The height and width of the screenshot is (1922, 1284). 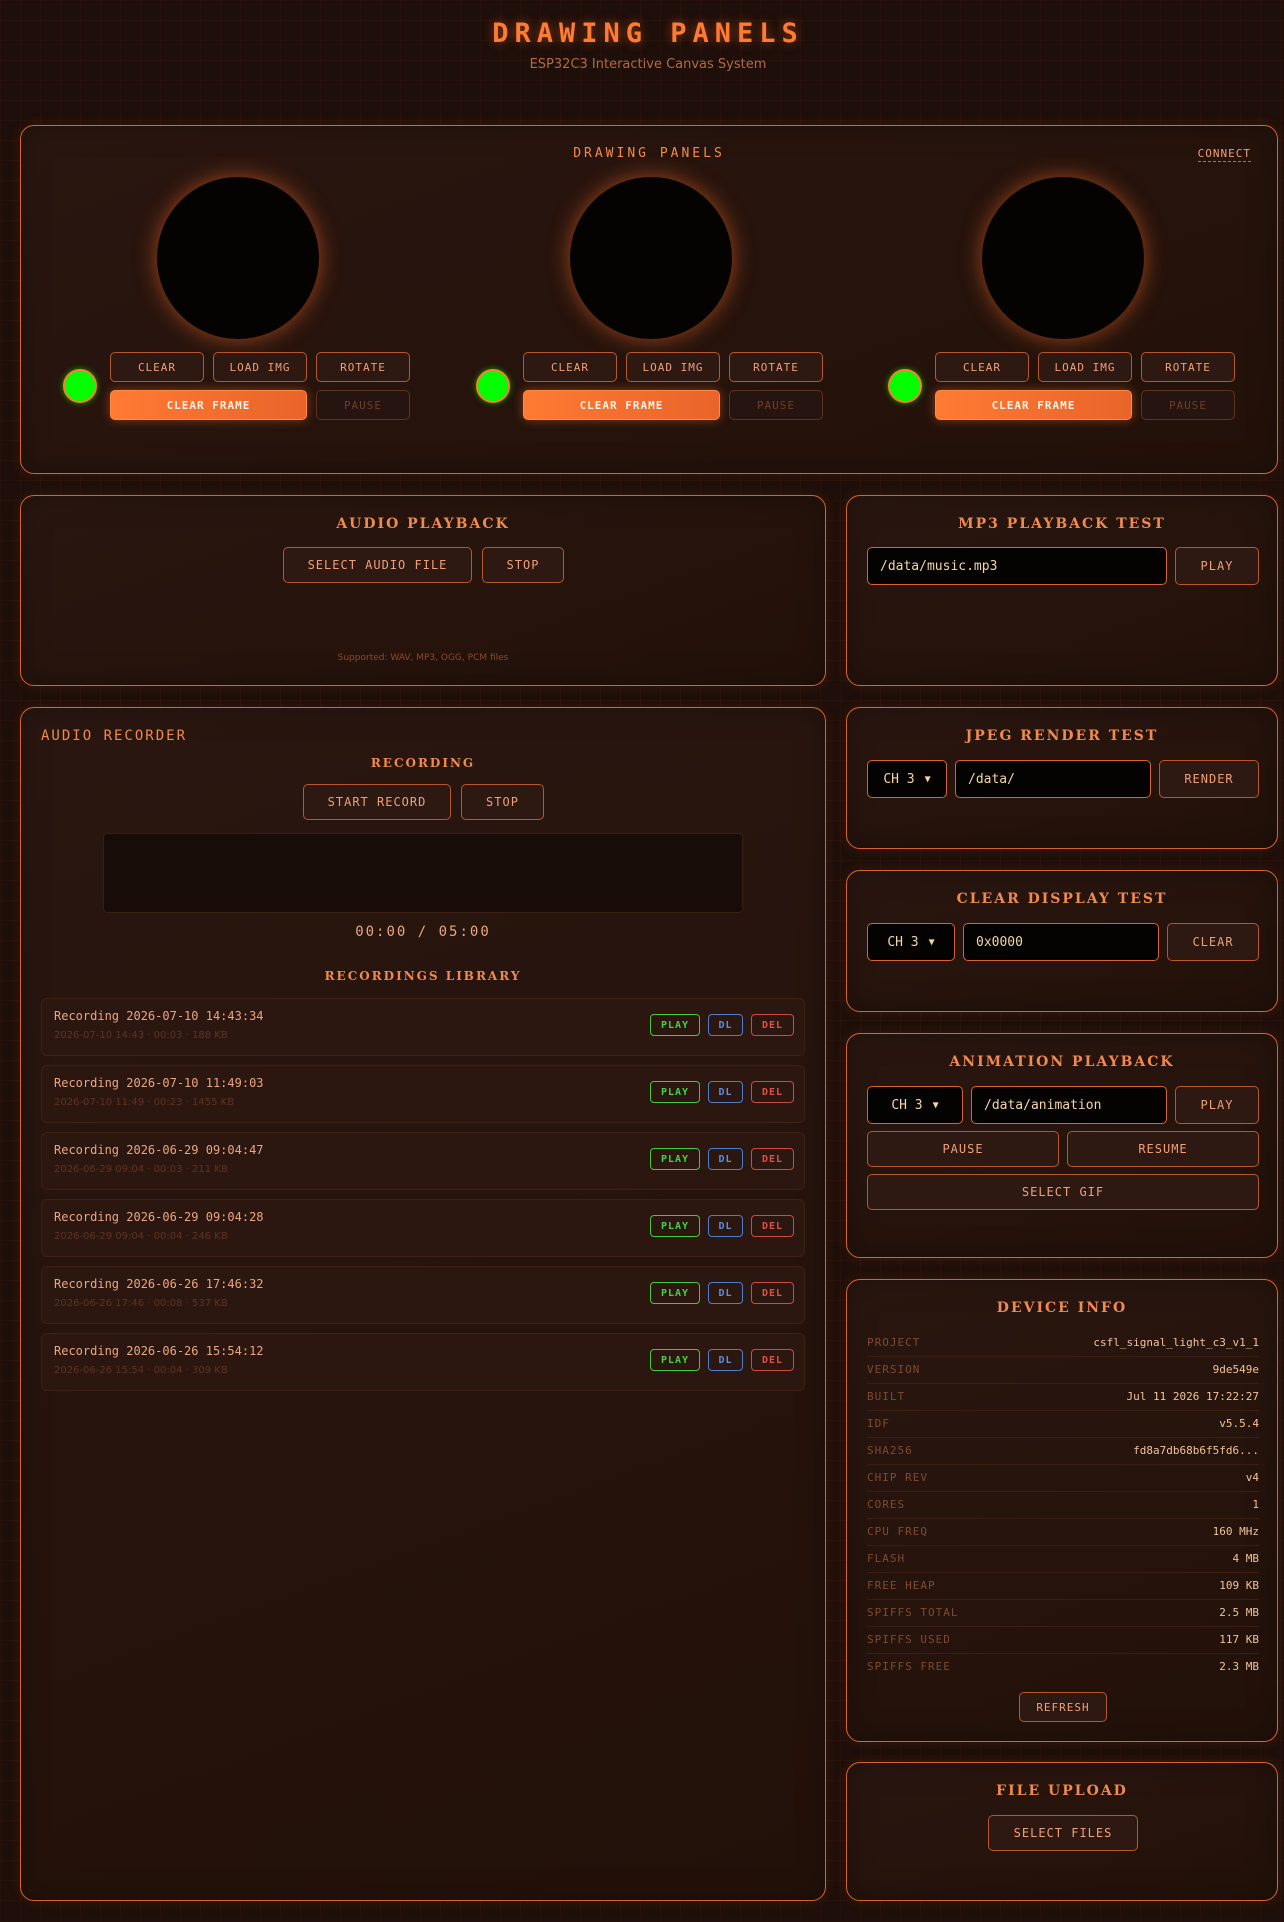 I want to click on clear-display-button: CLEAR, so click(x=1213, y=942).